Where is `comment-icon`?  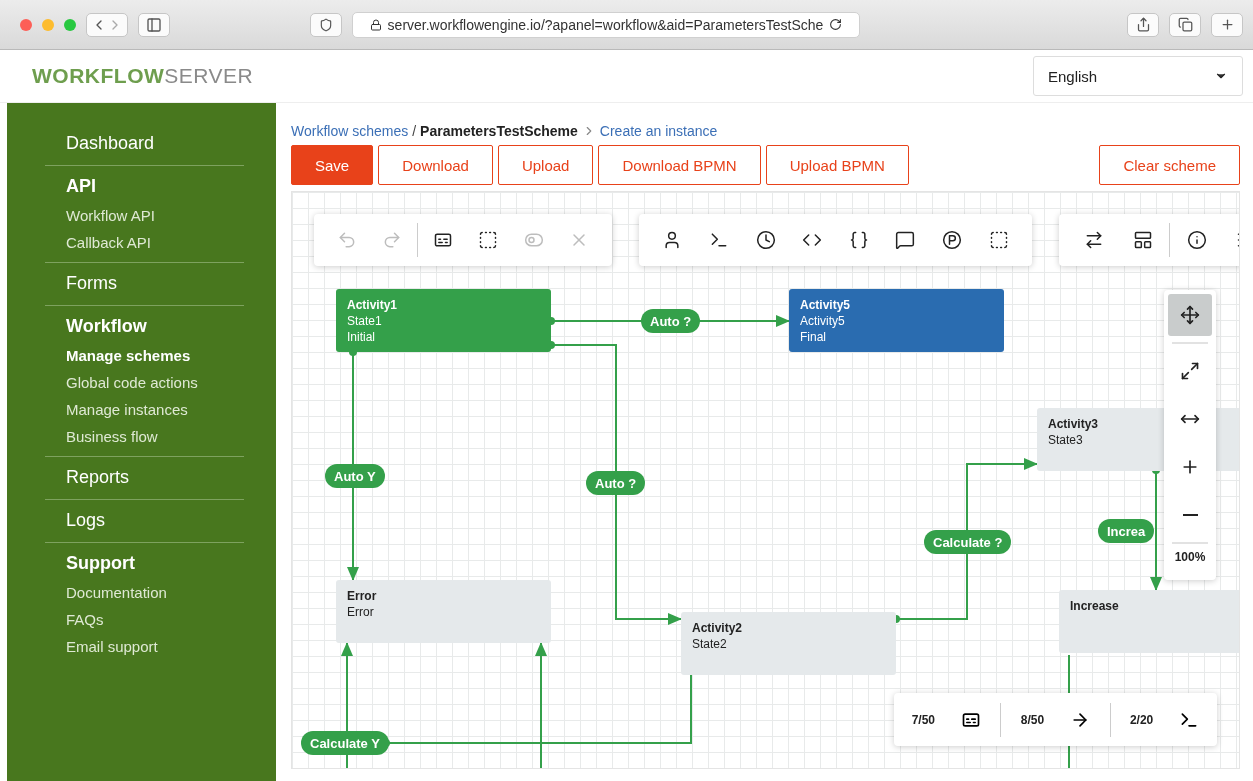 comment-icon is located at coordinates (905, 240).